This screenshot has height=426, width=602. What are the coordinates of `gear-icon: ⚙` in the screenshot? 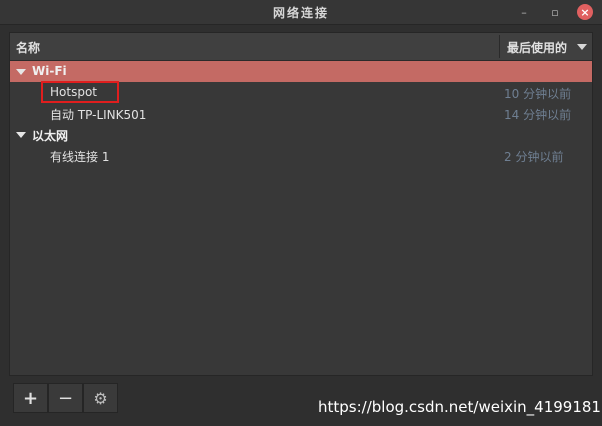 It's located at (100, 398).